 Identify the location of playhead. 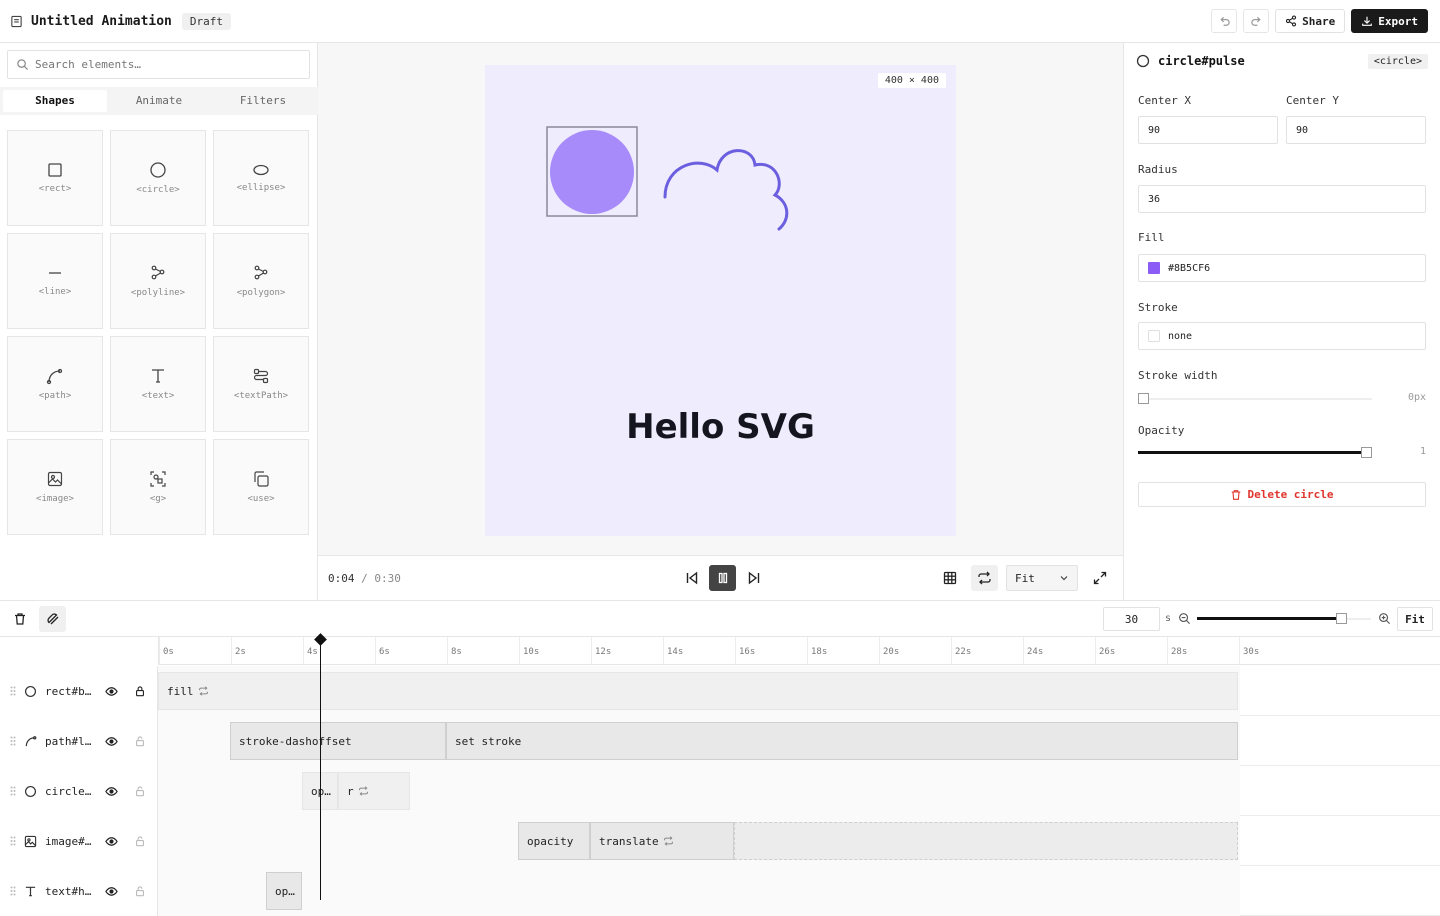
(320, 770).